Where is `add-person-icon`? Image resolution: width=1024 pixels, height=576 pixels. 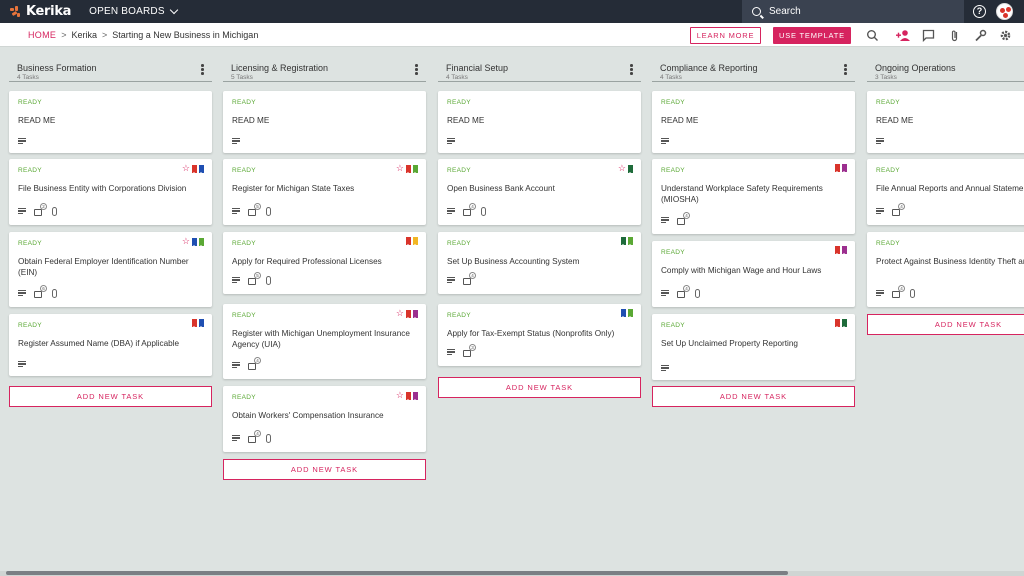 add-person-icon is located at coordinates (903, 35).